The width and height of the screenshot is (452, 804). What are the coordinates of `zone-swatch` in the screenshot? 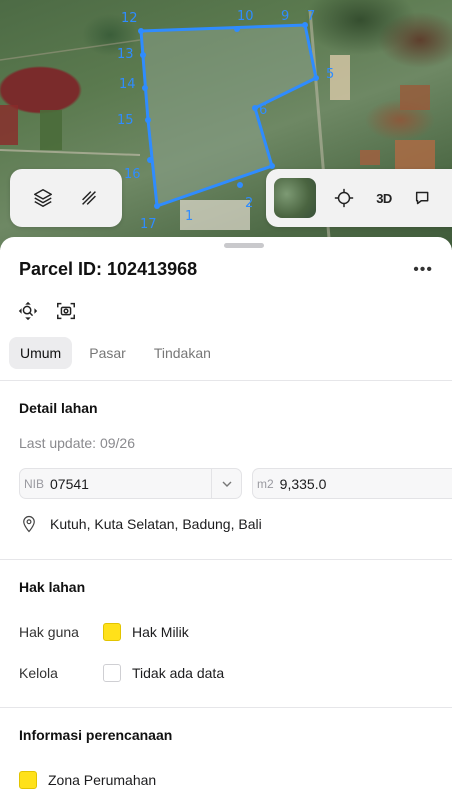 It's located at (28, 780).